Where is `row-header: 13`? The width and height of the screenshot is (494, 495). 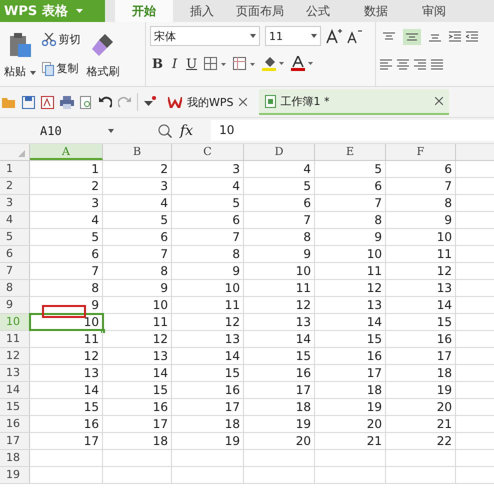 row-header: 13 is located at coordinates (15, 373).